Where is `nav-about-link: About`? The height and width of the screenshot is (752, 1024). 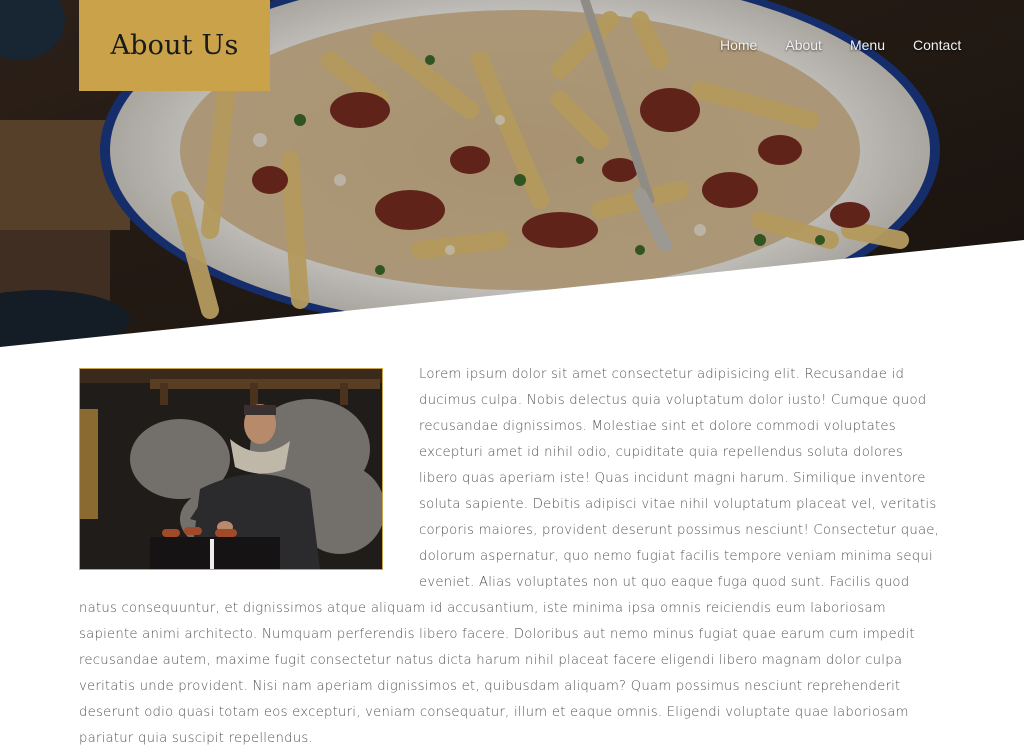 nav-about-link: About is located at coordinates (803, 45).